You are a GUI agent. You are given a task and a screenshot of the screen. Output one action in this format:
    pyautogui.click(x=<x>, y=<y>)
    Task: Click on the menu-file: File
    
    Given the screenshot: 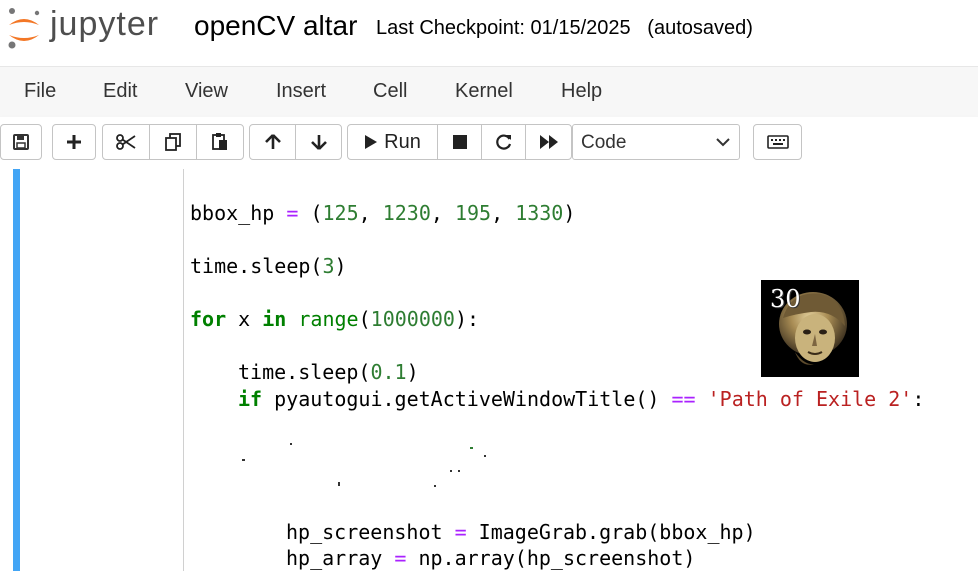 What is the action you would take?
    pyautogui.click(x=40, y=91)
    